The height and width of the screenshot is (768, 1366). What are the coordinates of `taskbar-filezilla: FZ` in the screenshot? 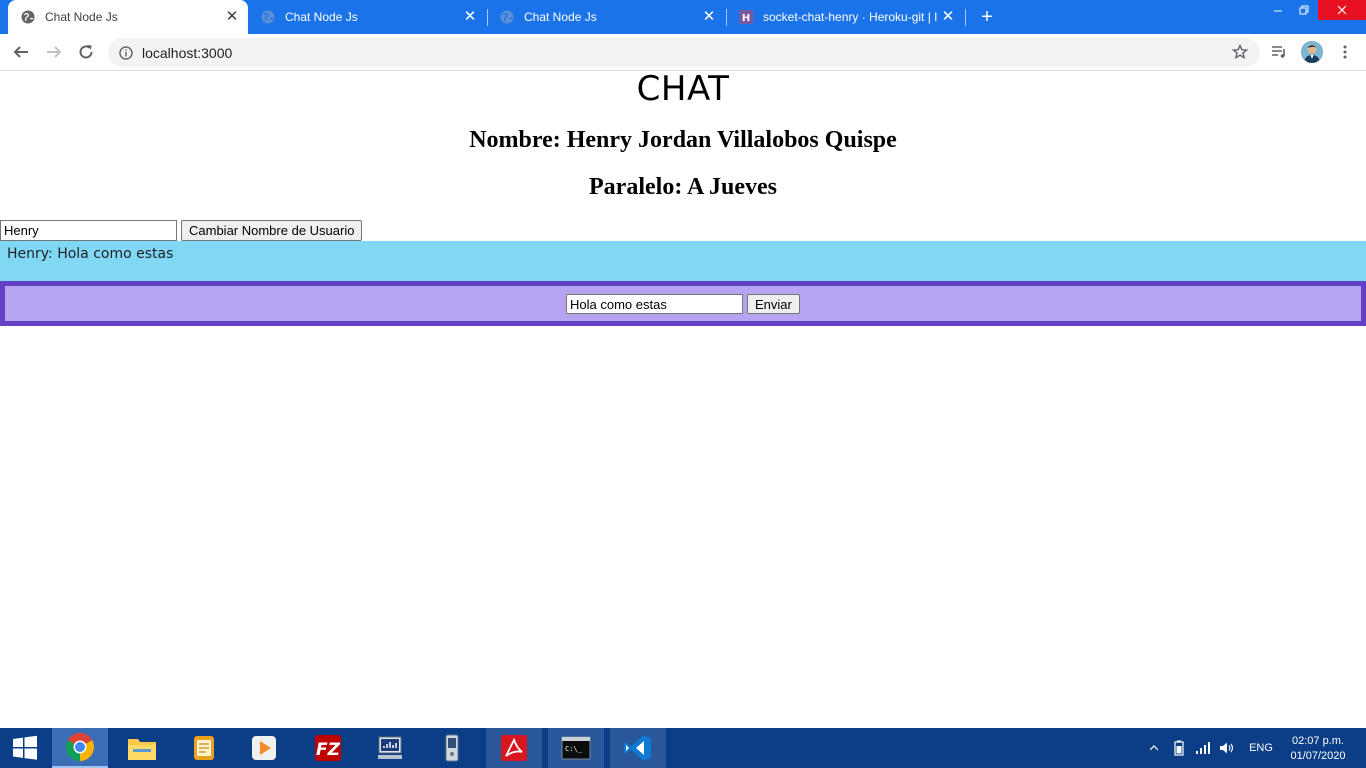 It's located at (328, 748).